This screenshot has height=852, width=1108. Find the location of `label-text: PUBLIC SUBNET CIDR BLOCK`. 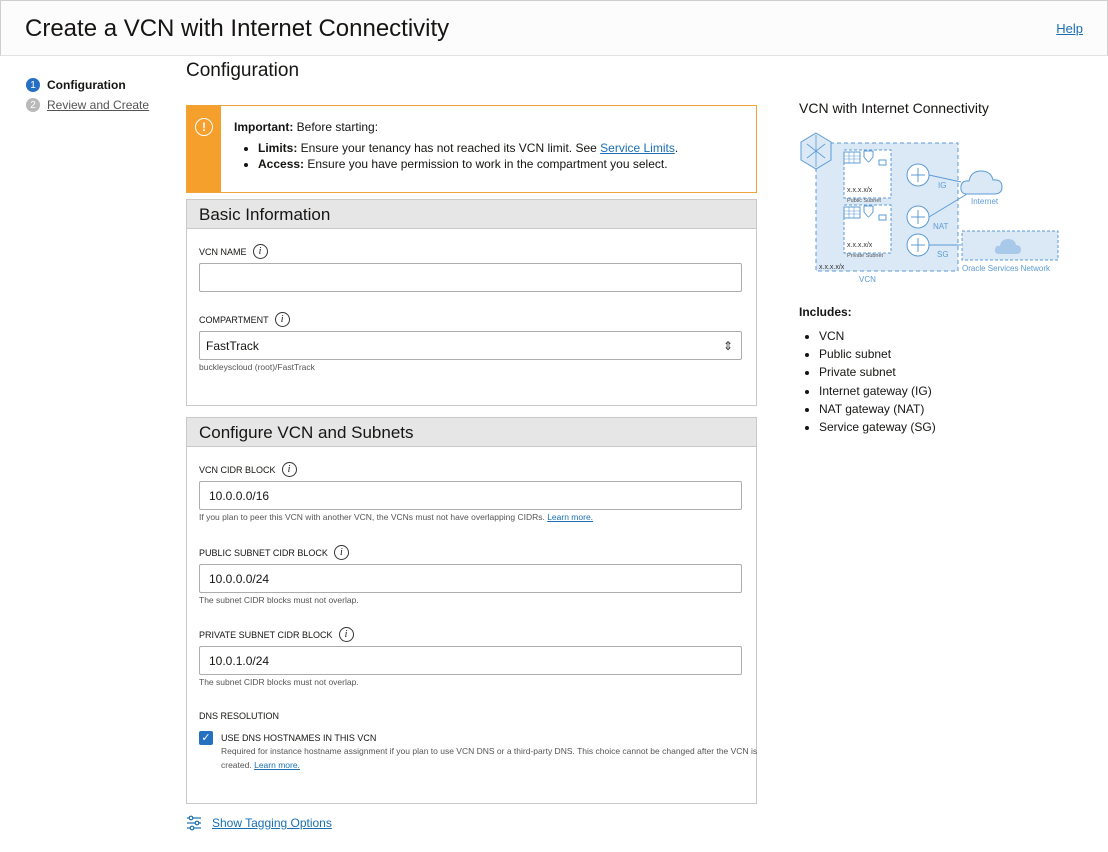

label-text: PUBLIC SUBNET CIDR BLOCK is located at coordinates (263, 552).